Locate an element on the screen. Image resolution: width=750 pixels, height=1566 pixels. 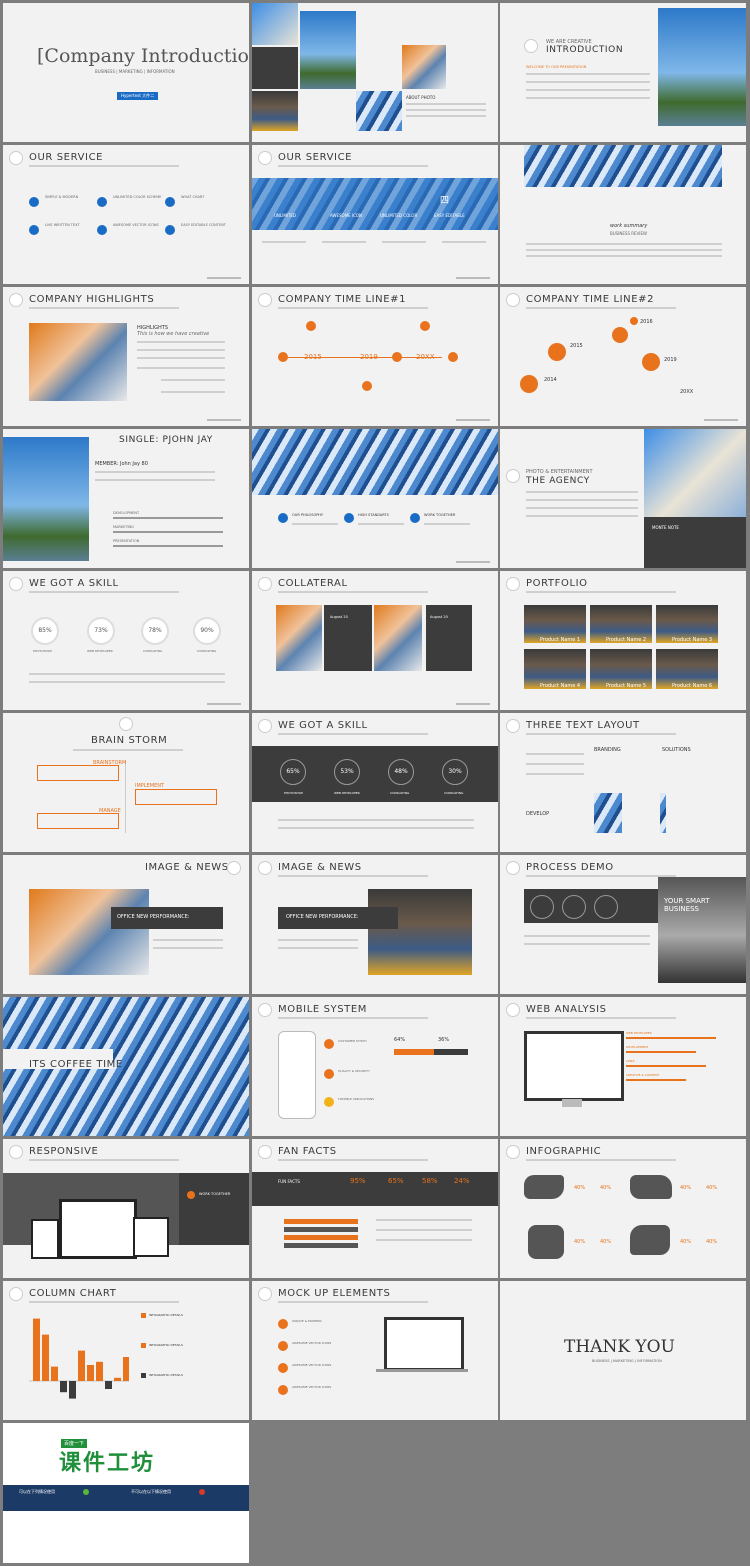
check-icon is located at coordinates (86, 1492).